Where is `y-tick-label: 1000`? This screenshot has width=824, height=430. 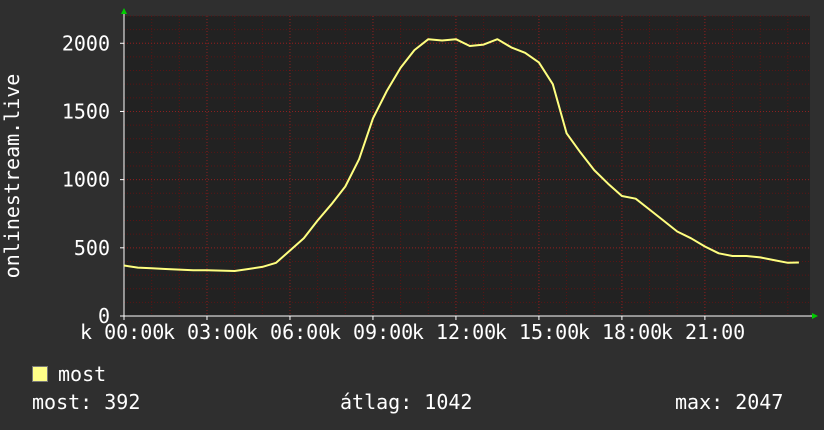 y-tick-label: 1000 is located at coordinates (86, 180).